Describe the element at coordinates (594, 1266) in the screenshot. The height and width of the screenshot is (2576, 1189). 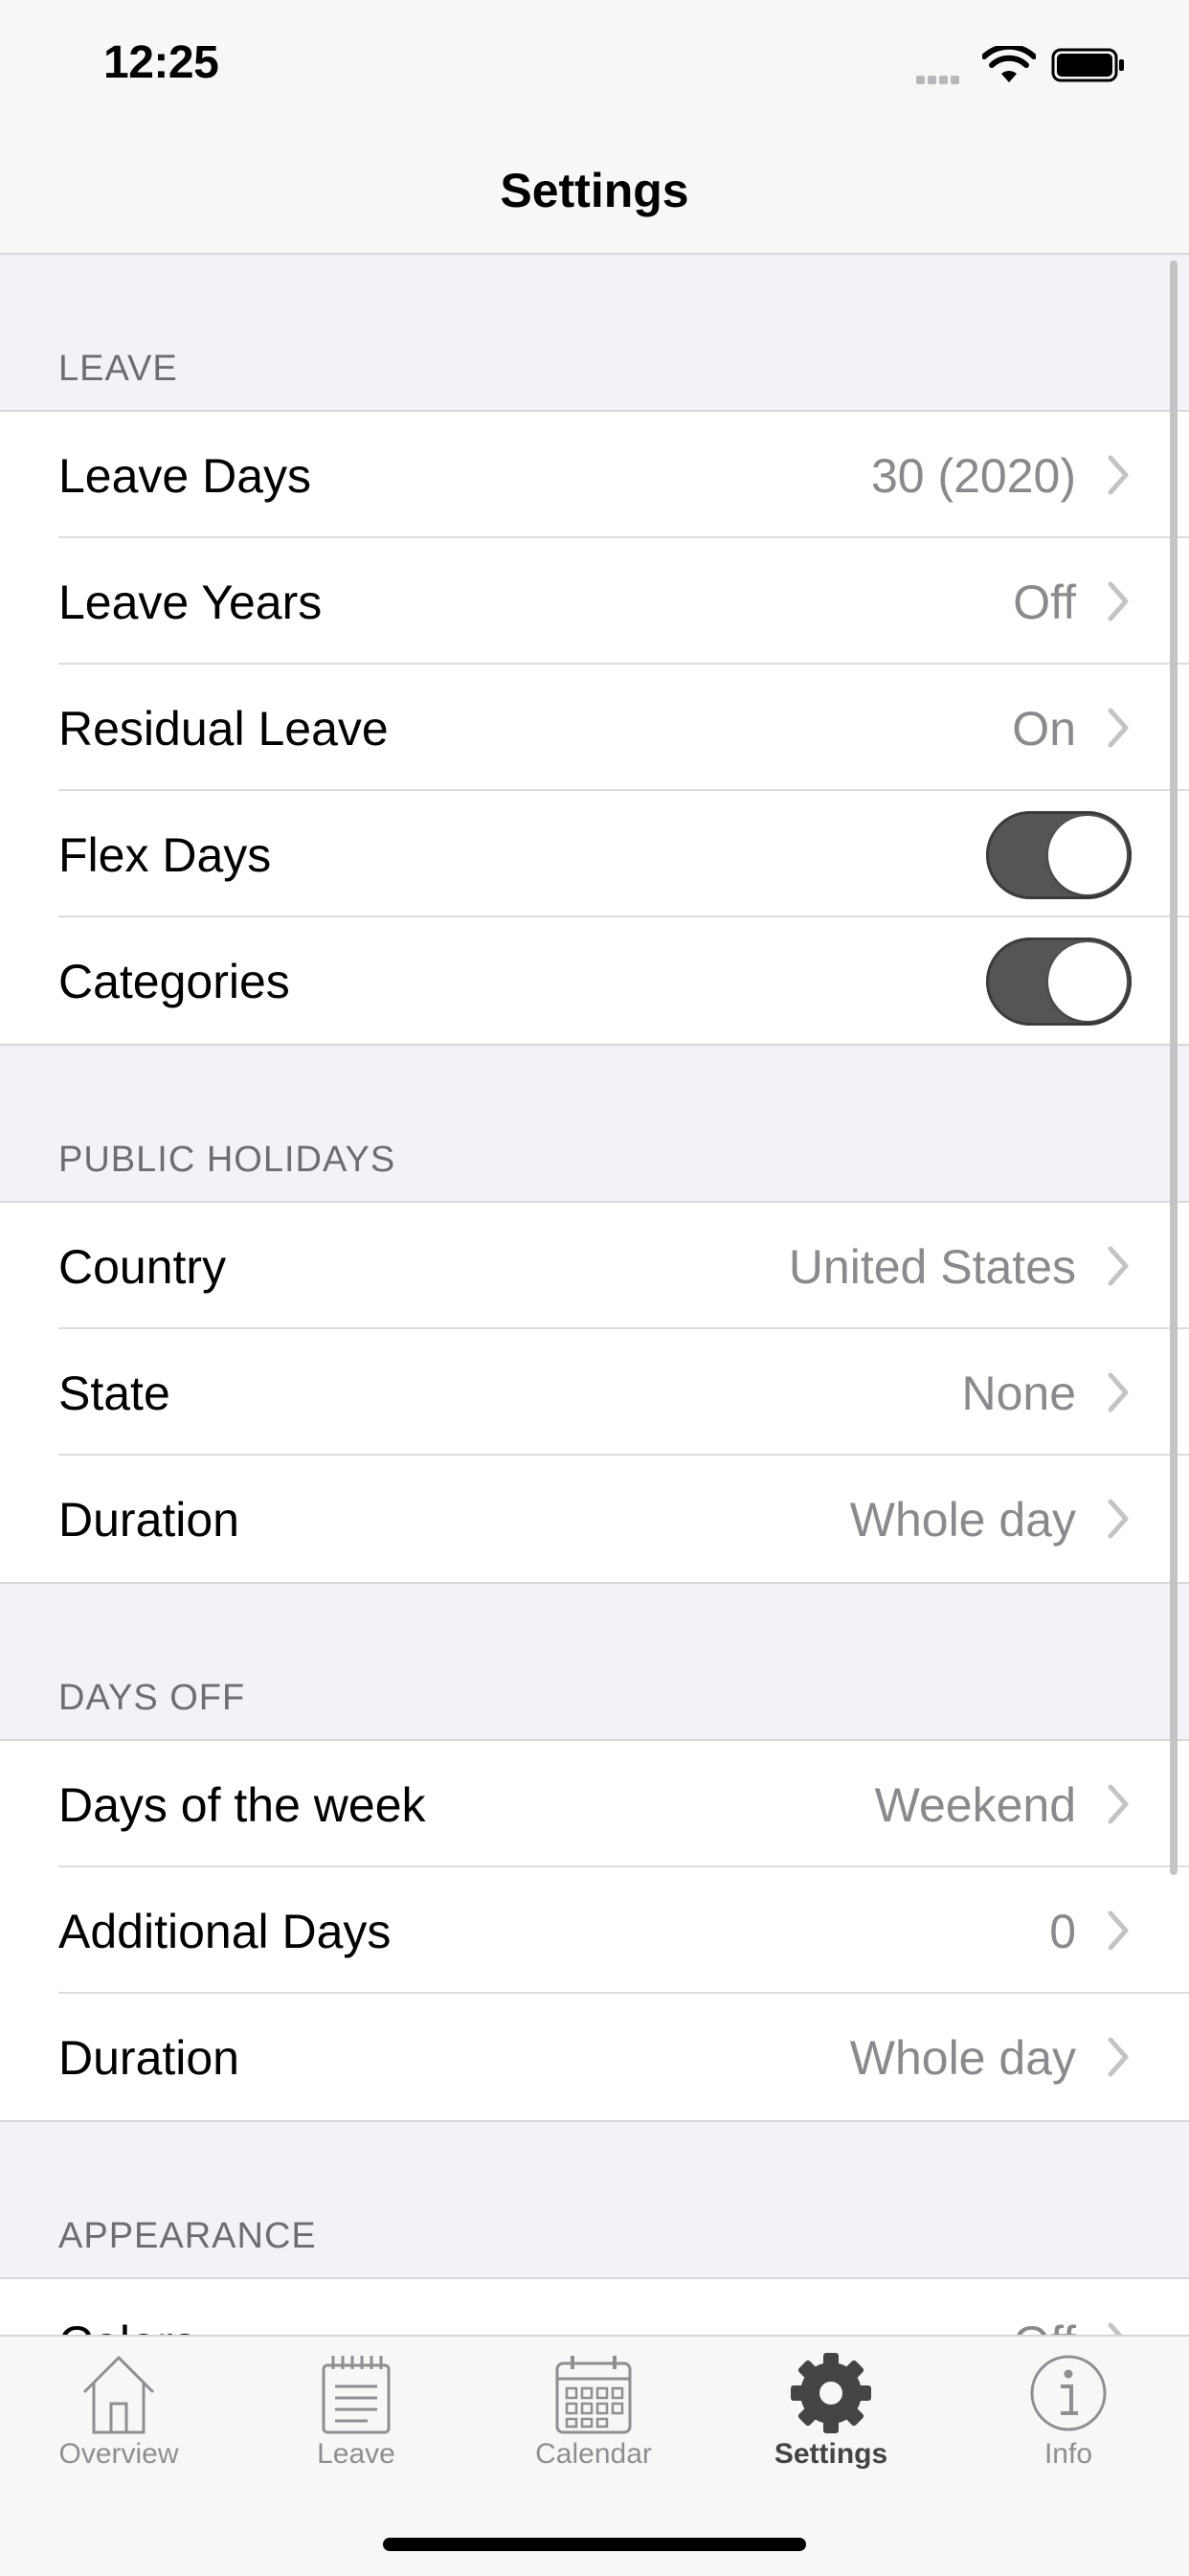
I see `row-country: Country United States` at that location.